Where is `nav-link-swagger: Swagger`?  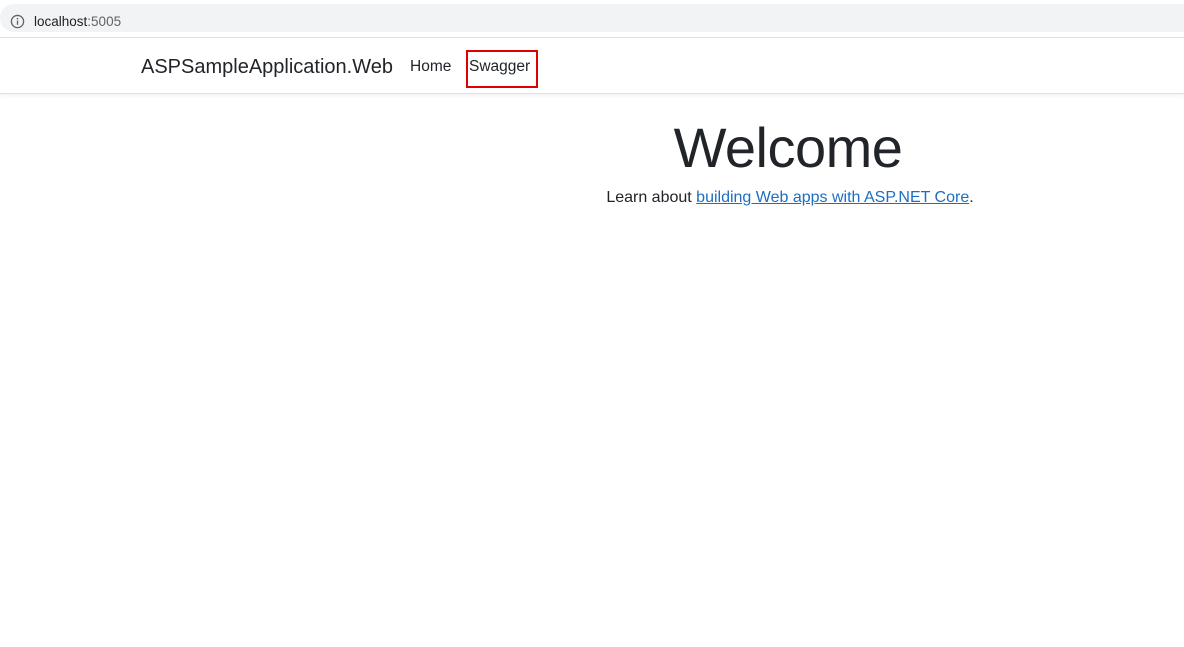 nav-link-swagger: Swagger is located at coordinates (499, 67).